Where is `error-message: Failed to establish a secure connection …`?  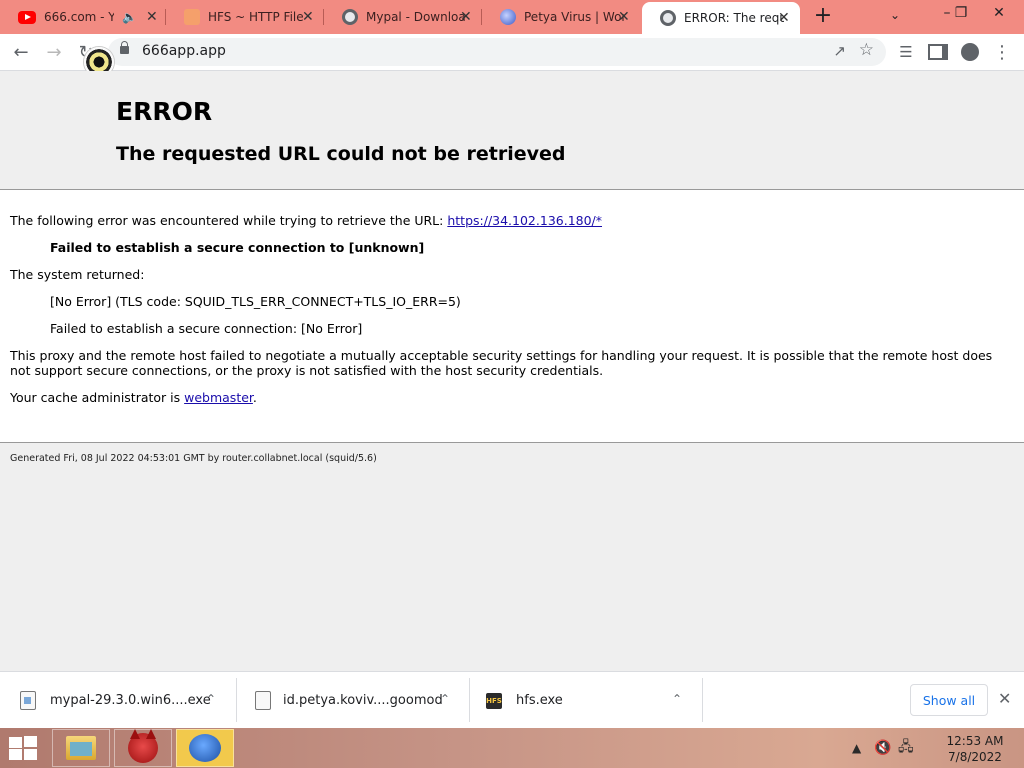 error-message: Failed to establish a secure connection … is located at coordinates (237, 247).